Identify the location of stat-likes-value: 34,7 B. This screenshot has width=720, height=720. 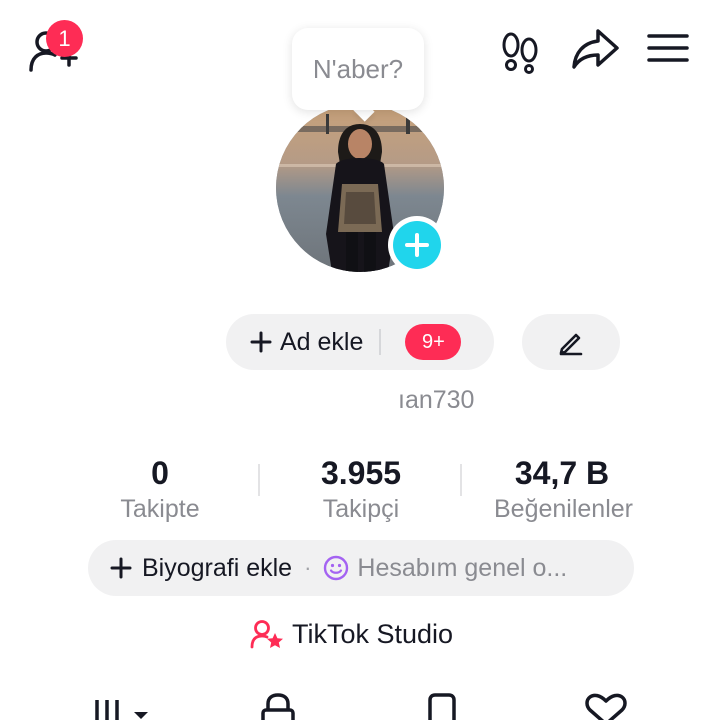
(562, 473).